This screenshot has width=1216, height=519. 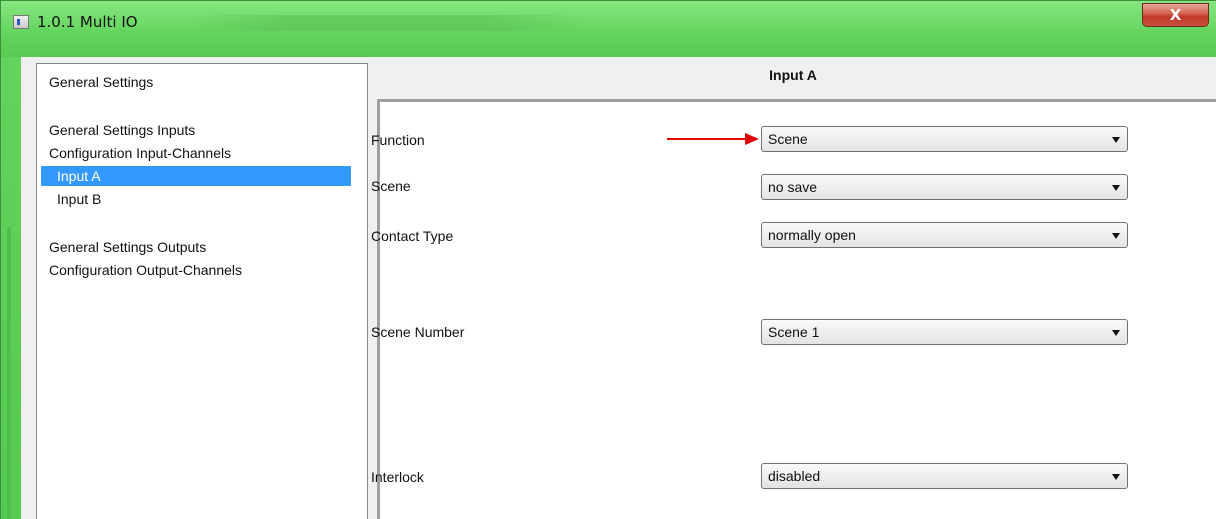 What do you see at coordinates (79, 176) in the screenshot?
I see `tree-item-label: Input A` at bounding box center [79, 176].